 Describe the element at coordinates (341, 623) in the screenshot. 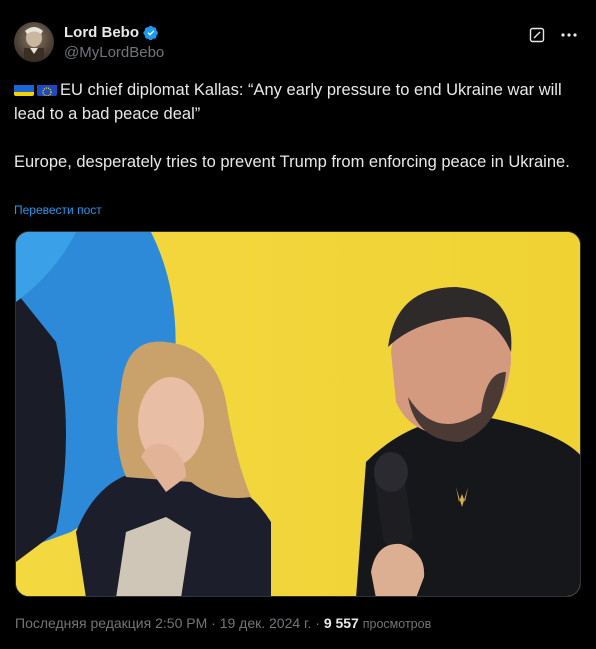

I see `views-count: 9 557` at that location.